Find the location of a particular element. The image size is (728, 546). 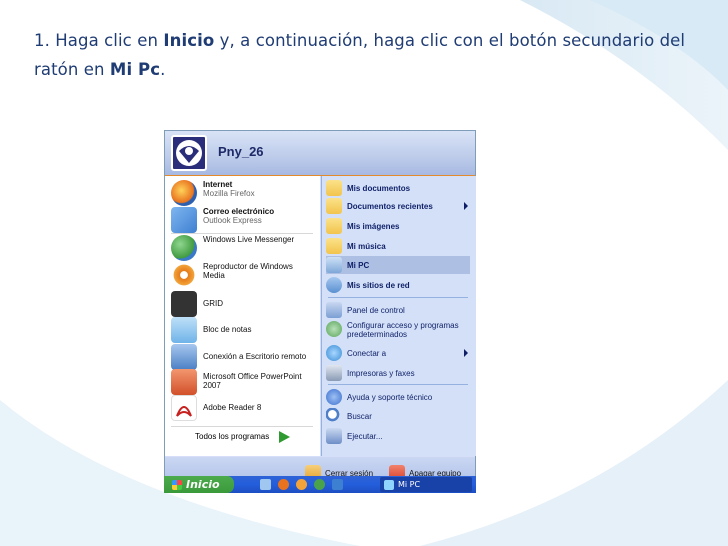

item-label: Mis documentos is located at coordinates (379, 188).